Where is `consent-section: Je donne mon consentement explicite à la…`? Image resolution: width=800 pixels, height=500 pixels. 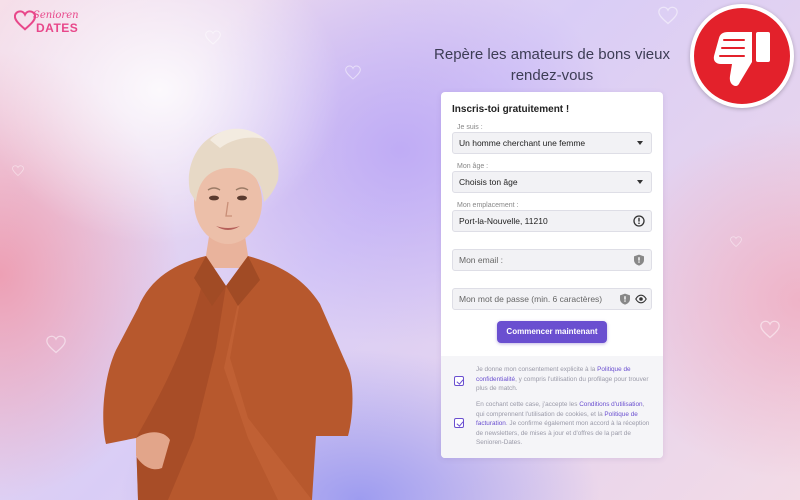 consent-section: Je donne mon consentement explicite à la… is located at coordinates (552, 407).